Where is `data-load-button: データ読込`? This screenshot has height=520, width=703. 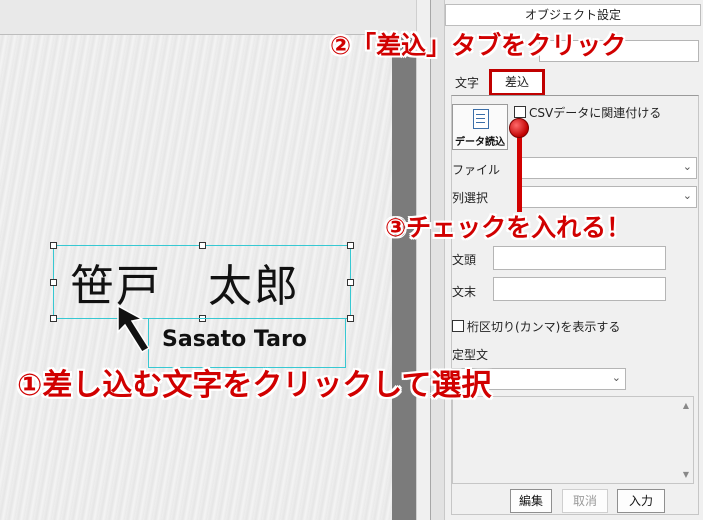 data-load-button: データ読込 is located at coordinates (480, 127).